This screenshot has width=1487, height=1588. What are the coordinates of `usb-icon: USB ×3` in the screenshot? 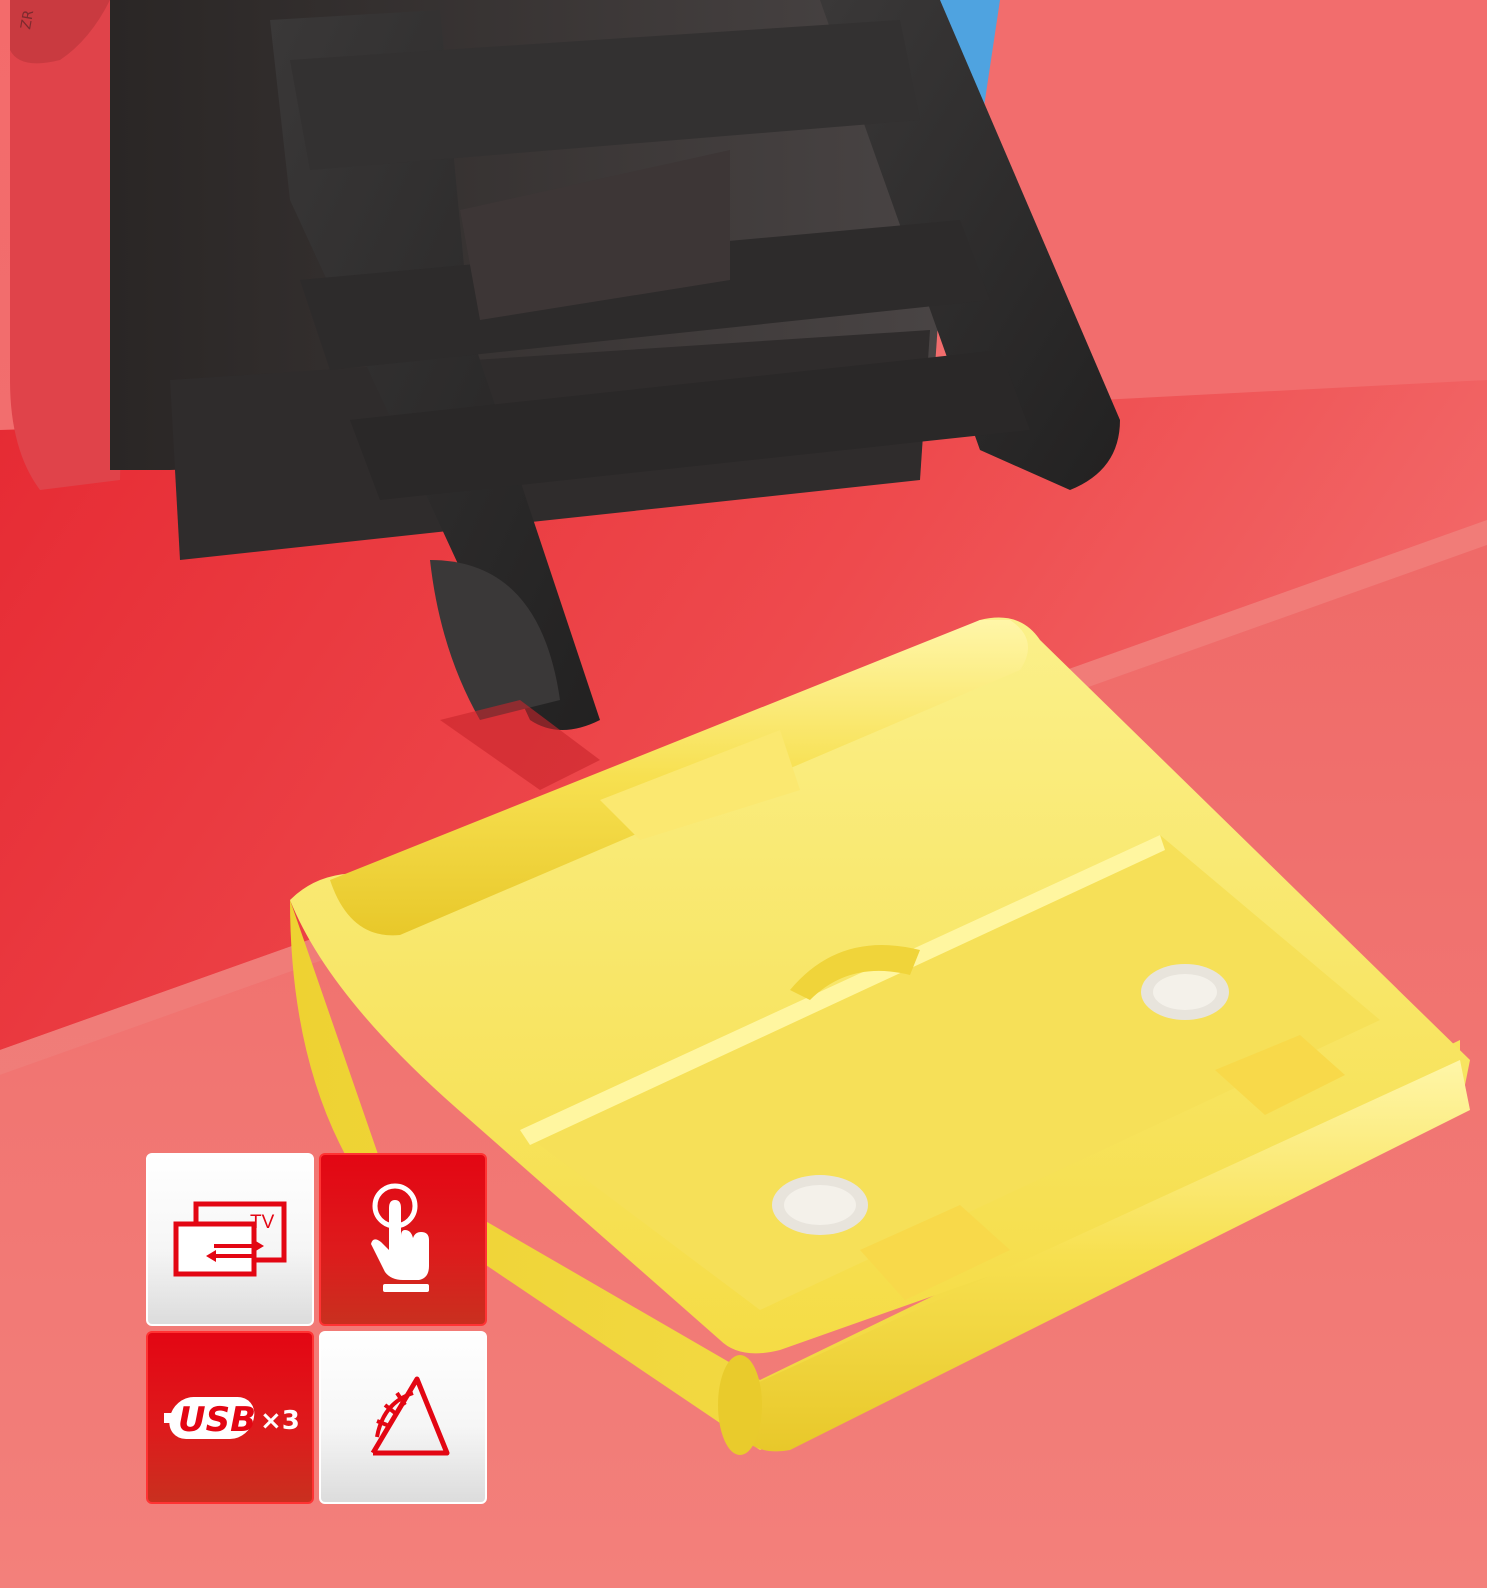 It's located at (232, 1418).